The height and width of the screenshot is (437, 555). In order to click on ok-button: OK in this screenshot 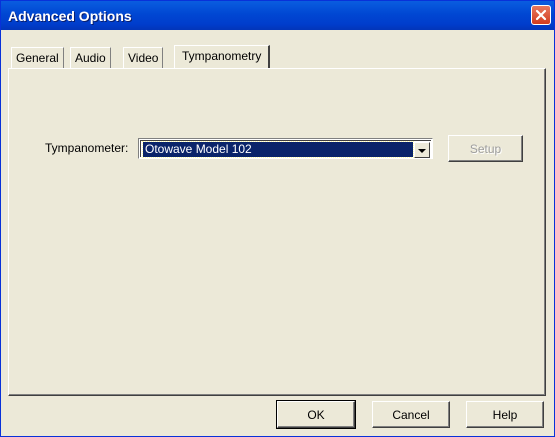, I will do `click(316, 414)`.